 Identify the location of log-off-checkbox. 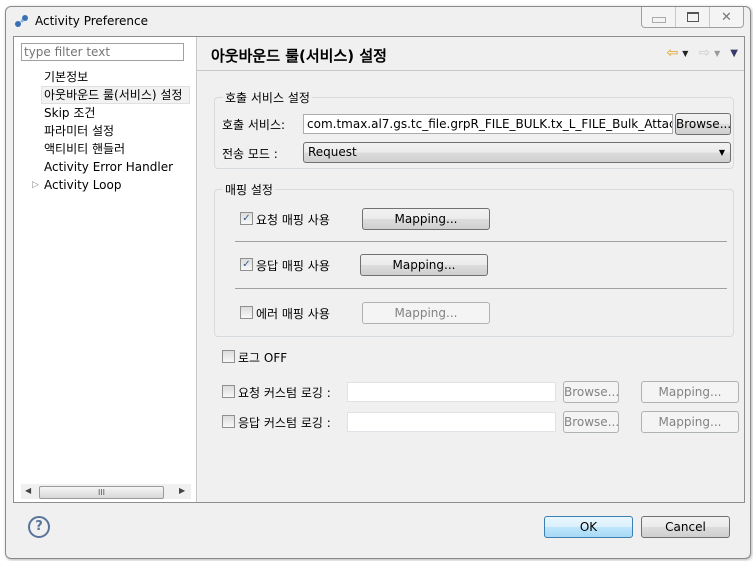
(228, 356).